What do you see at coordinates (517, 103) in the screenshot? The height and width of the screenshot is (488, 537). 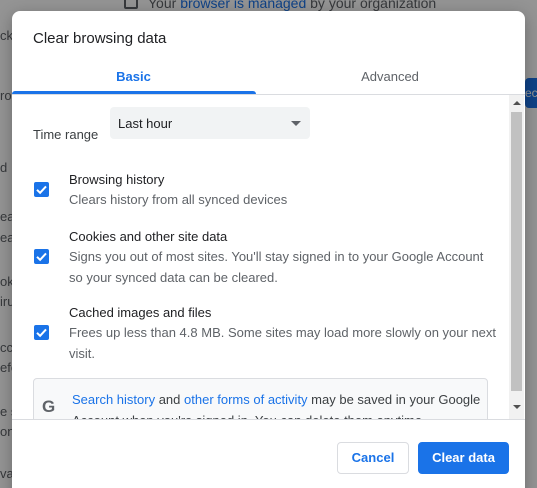 I see `scroll-up-arrow-icon` at bounding box center [517, 103].